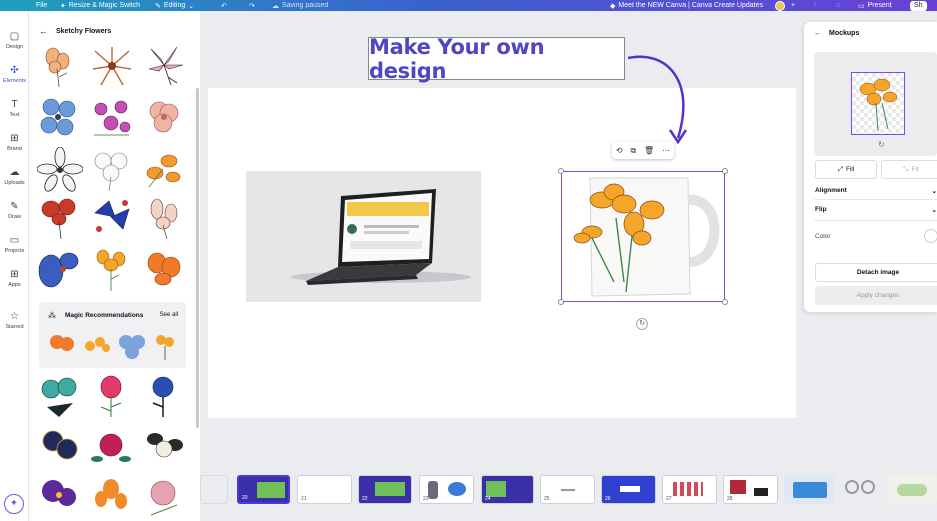 The height and width of the screenshot is (521, 937). What do you see at coordinates (793, 5) in the screenshot?
I see `add-collaborator-icon: +` at bounding box center [793, 5].